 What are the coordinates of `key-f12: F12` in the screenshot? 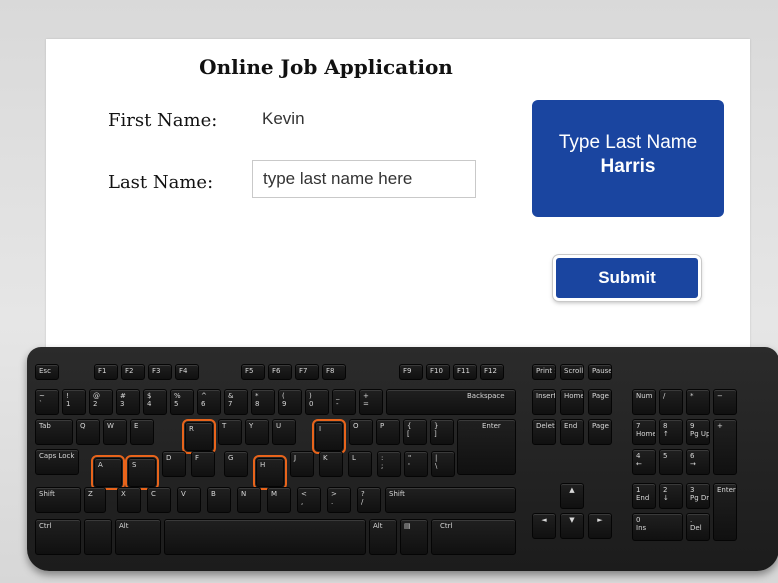 It's located at (492, 372).